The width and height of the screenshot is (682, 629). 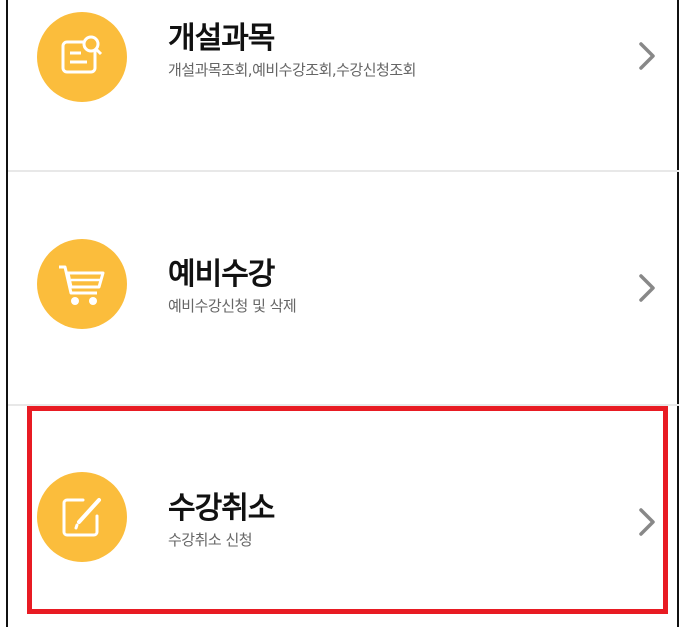 I want to click on shopping-cart-icon, so click(x=82, y=284).